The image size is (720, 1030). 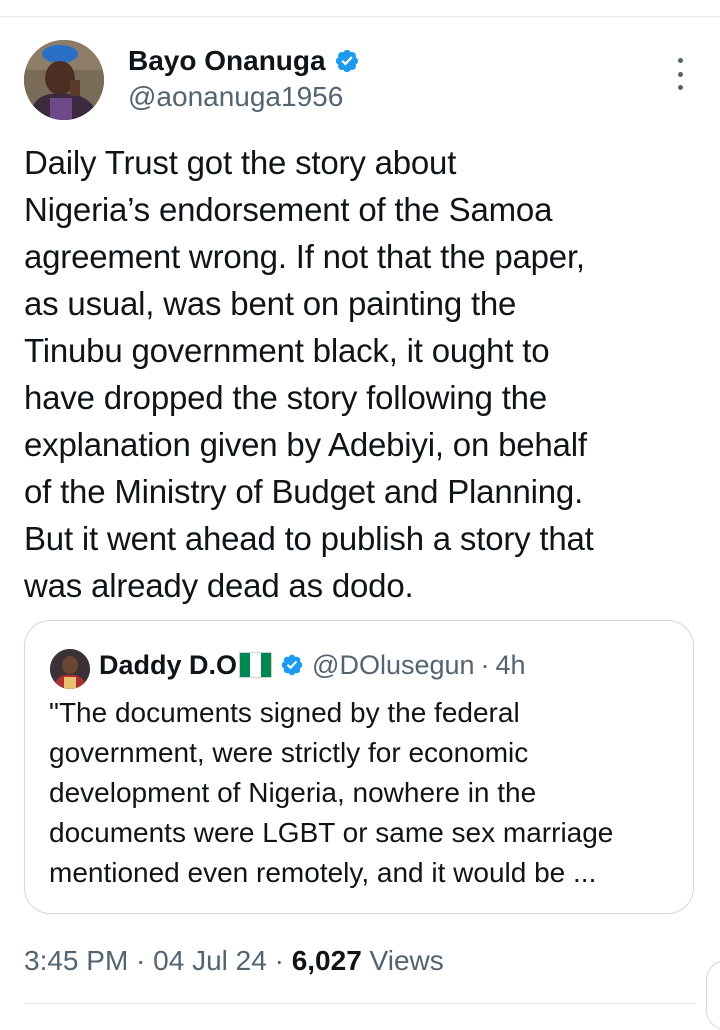 I want to click on tweet-text-line: of the Ministry of Budget and Planning., so click(x=304, y=491).